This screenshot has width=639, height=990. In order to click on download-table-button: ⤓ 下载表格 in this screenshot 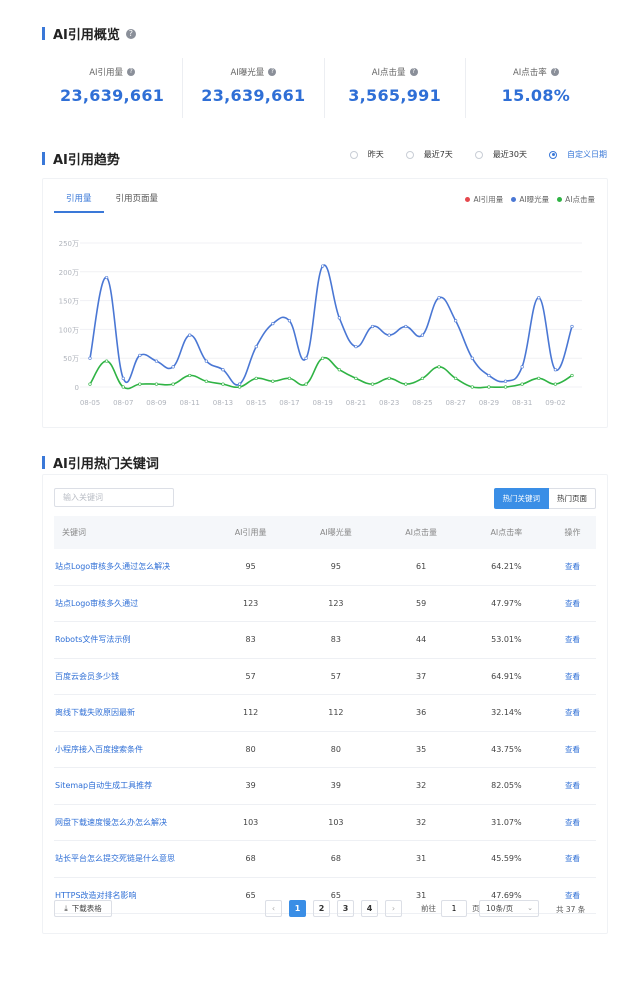, I will do `click(83, 908)`.